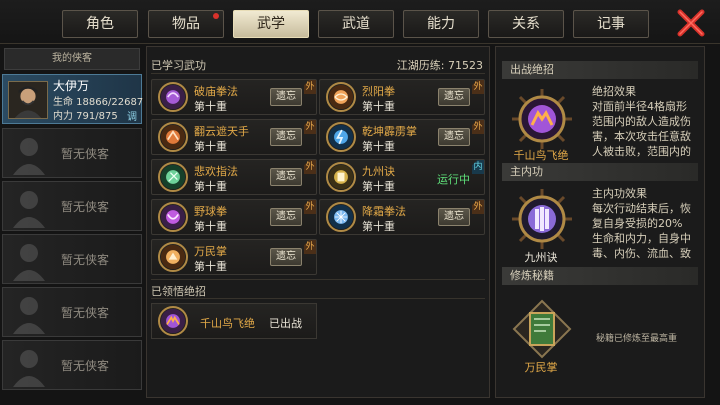 Image resolution: width=720 pixels, height=405 pixels. I want to click on skill-card: 烈阳拳 第十重 遗忘 外, so click(402, 97).